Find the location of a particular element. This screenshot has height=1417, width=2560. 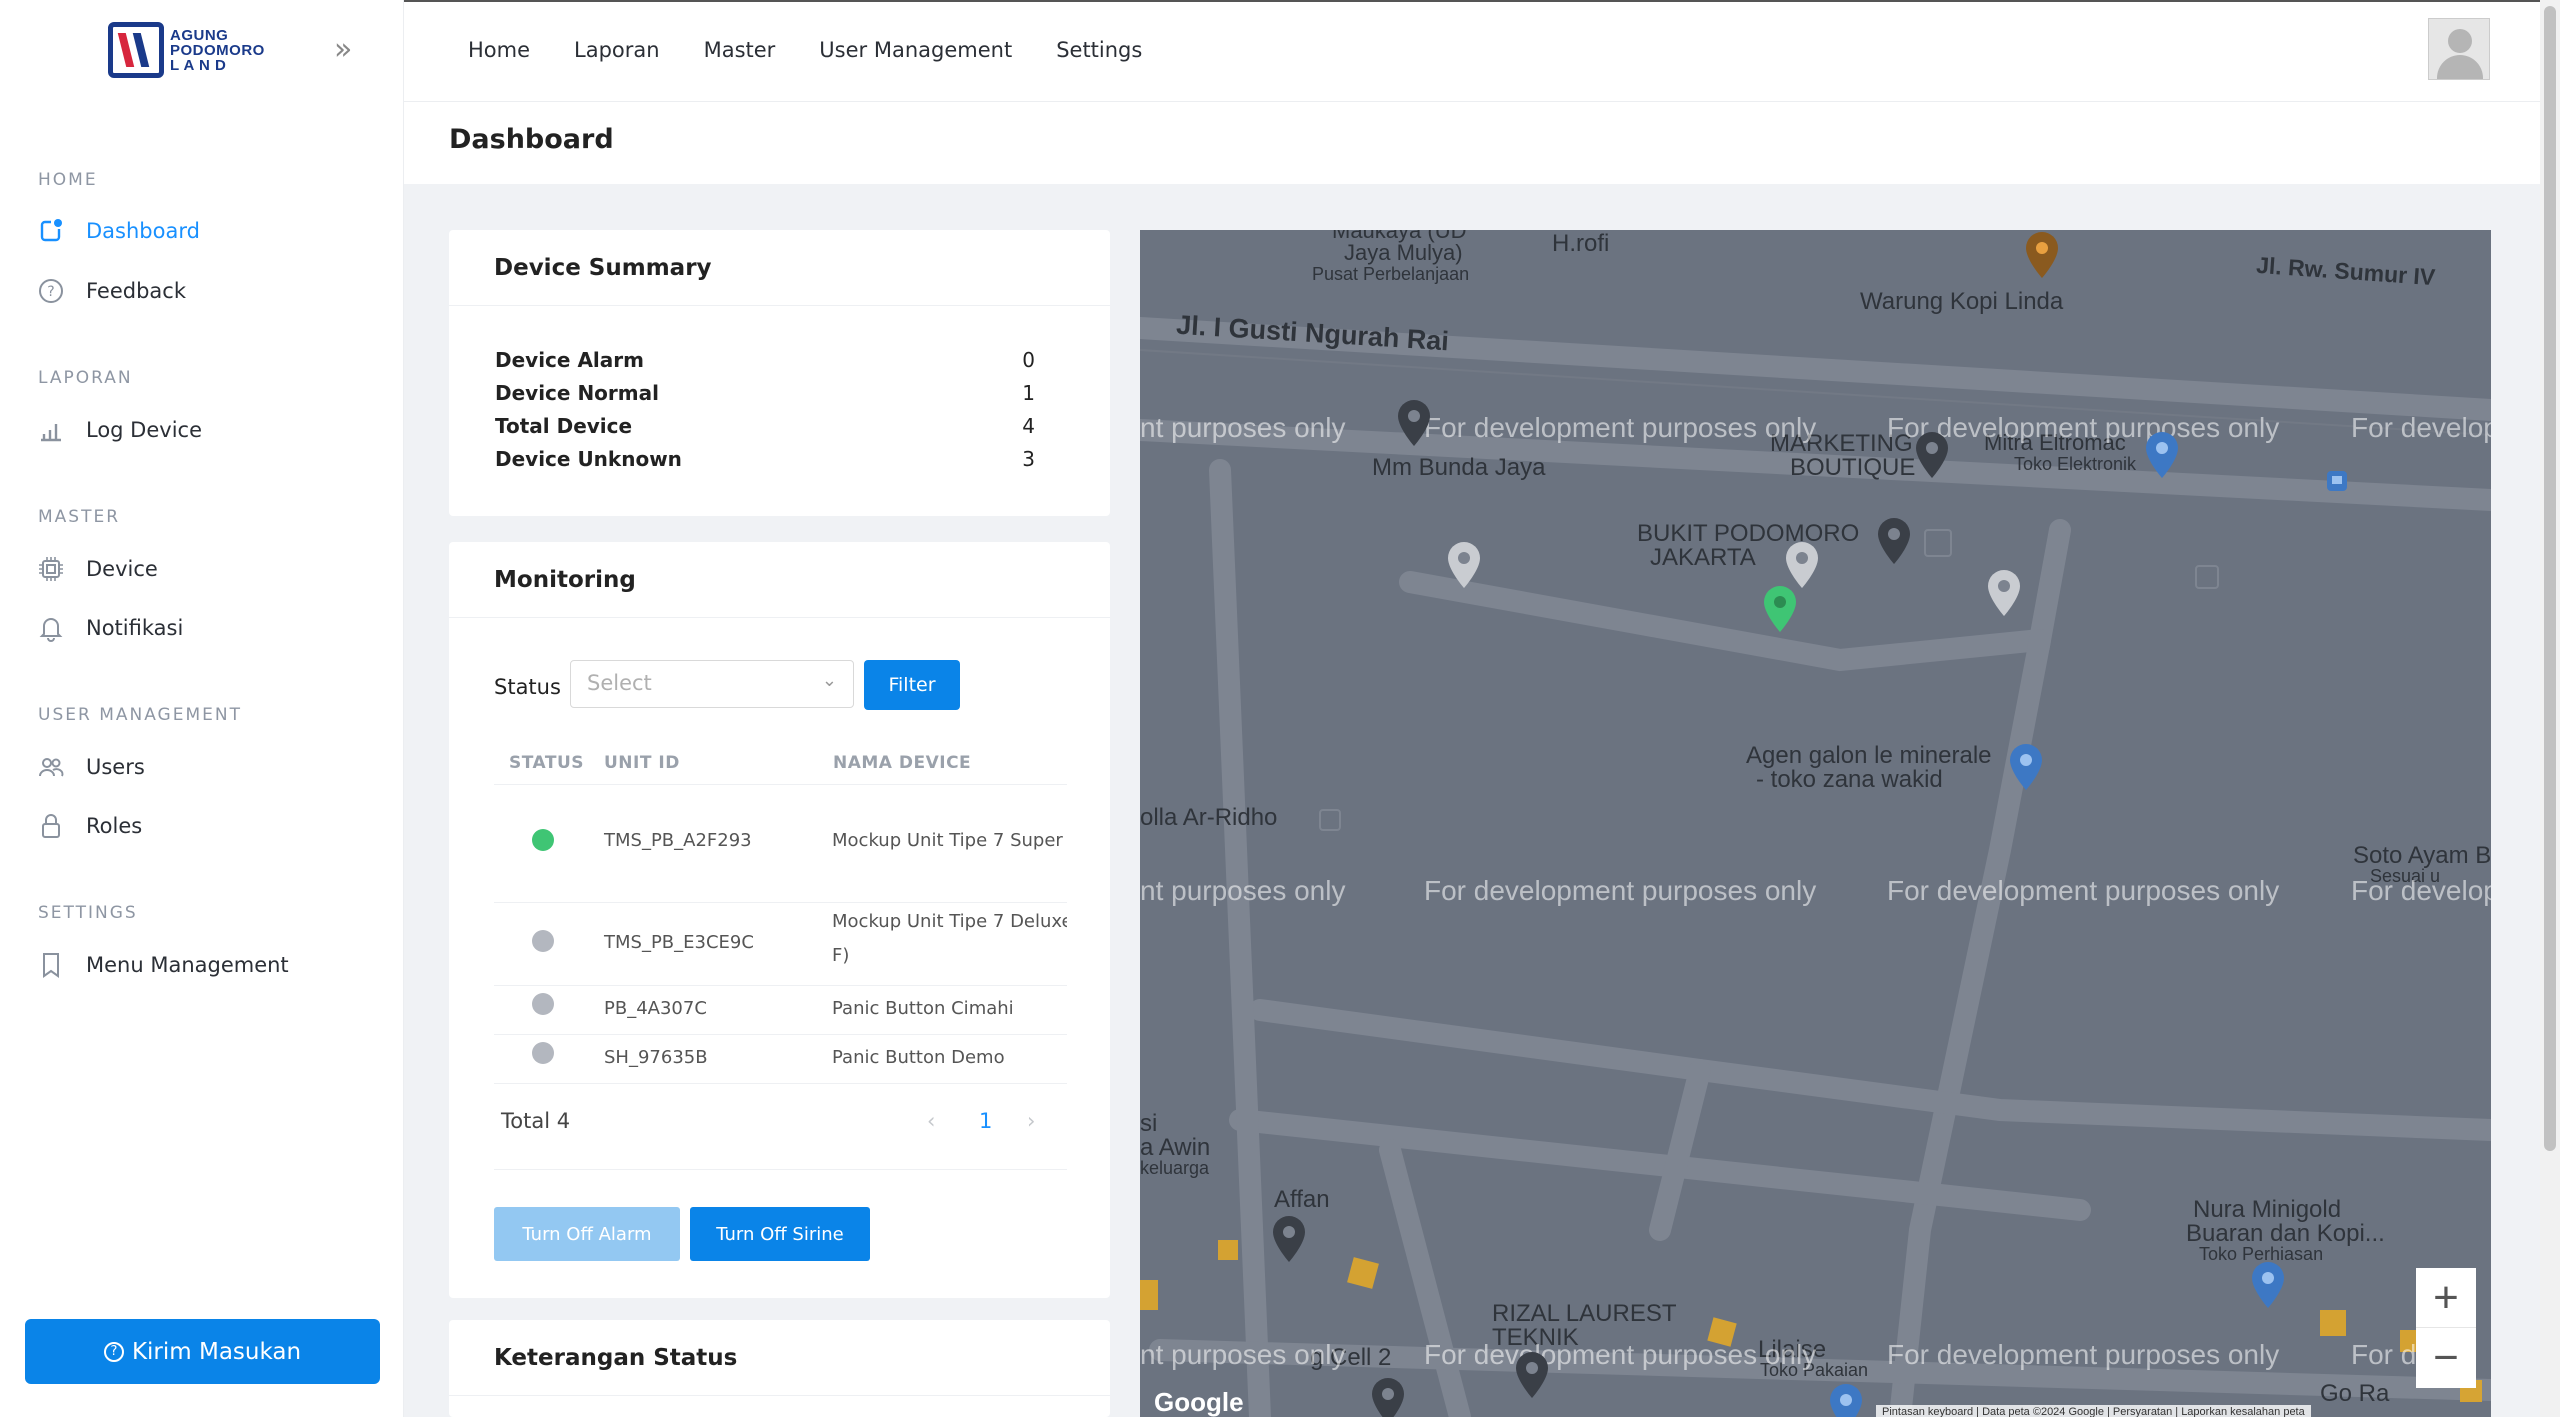

device-name-line: Mockup Unit Tipe 7 Deluxe is located at coordinates (949, 921).